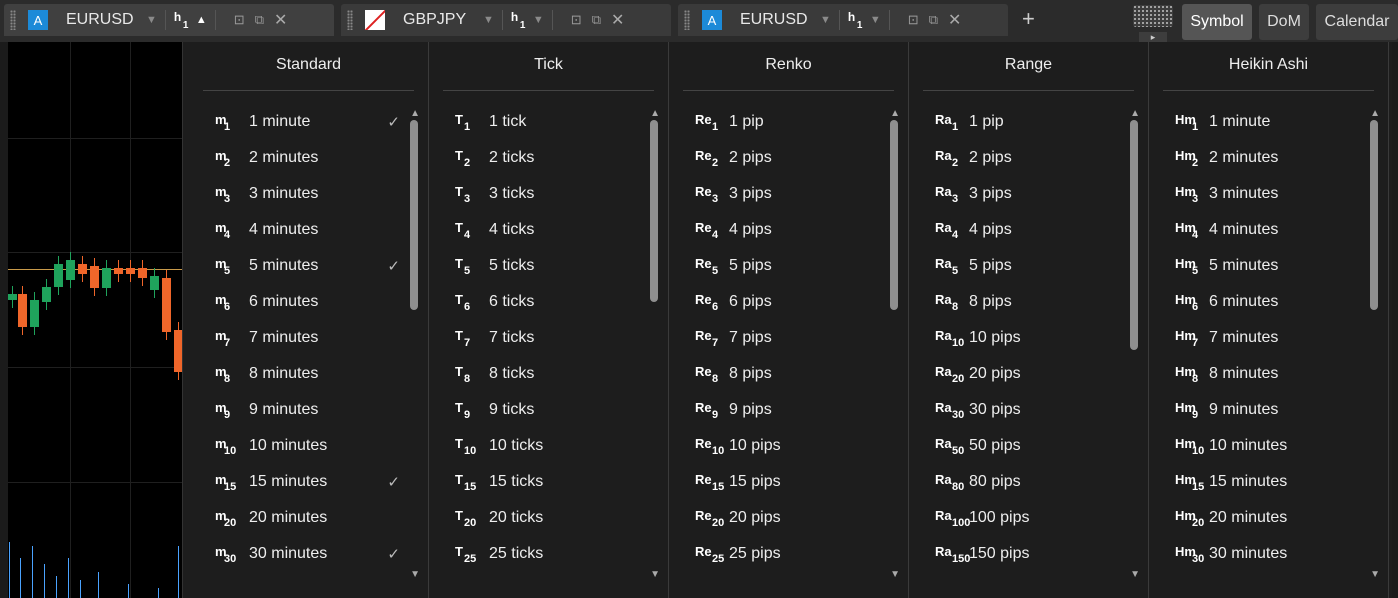 This screenshot has height=598, width=1398. What do you see at coordinates (1016, 374) in the screenshot?
I see `timeframe-option: Ra 20 20 pips` at bounding box center [1016, 374].